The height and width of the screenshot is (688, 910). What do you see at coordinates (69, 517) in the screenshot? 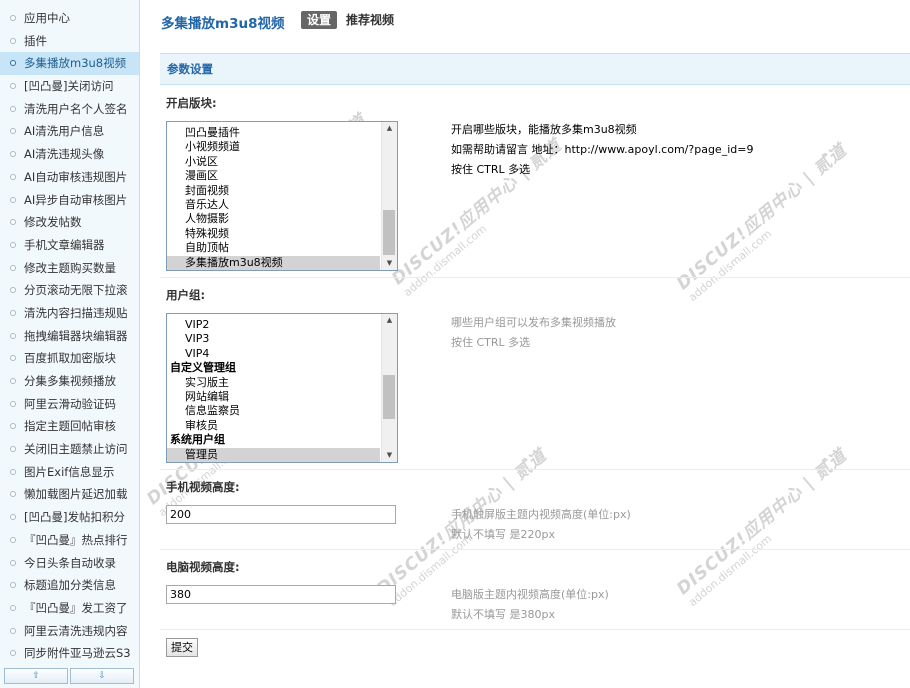
I see `sidebar-item: [凹凸曼]发帖扣积分` at bounding box center [69, 517].